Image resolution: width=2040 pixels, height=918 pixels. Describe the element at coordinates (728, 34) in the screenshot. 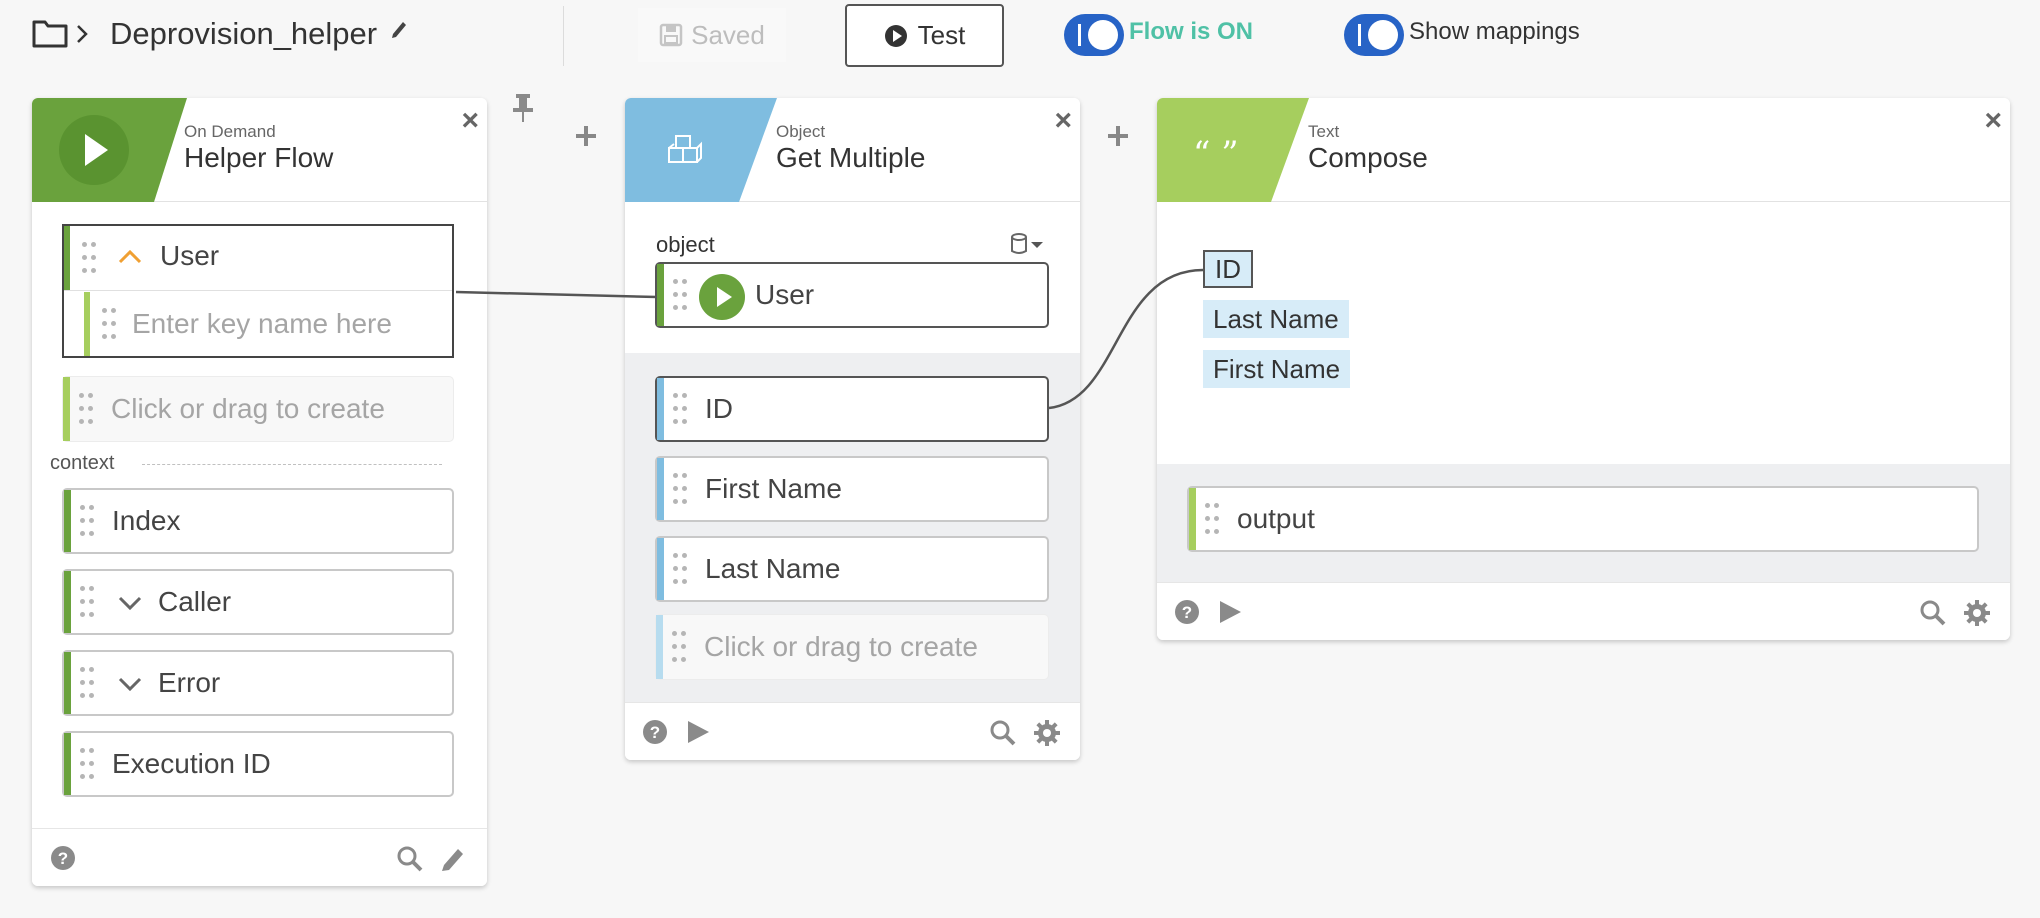

I see `saved-label: Saved` at that location.